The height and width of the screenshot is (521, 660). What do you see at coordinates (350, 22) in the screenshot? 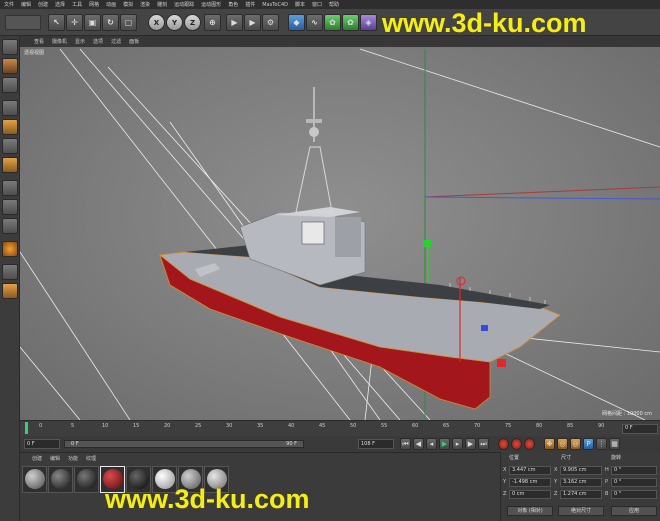
I see `array-icon: ✿` at bounding box center [350, 22].